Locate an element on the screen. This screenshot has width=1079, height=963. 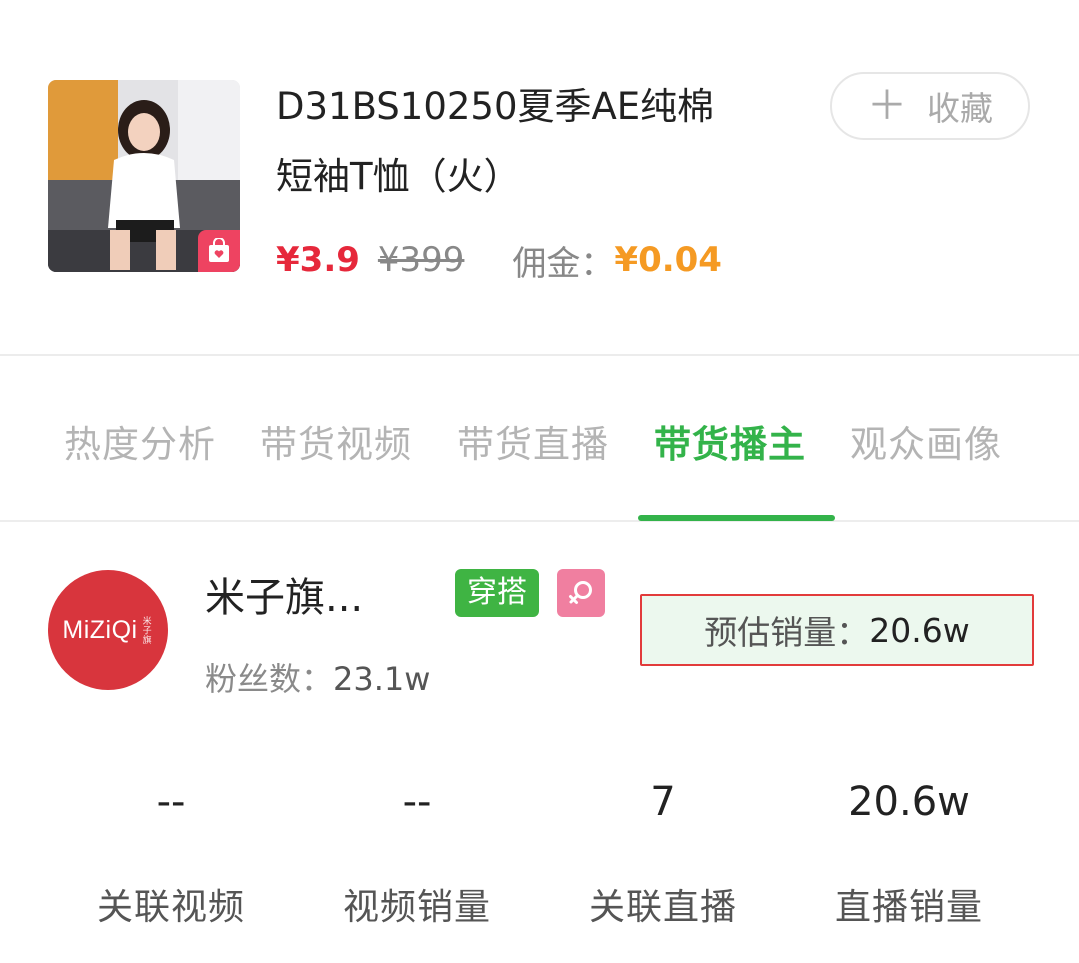
anchor-avatar: MiZiQi 米子旗 is located at coordinates (108, 630).